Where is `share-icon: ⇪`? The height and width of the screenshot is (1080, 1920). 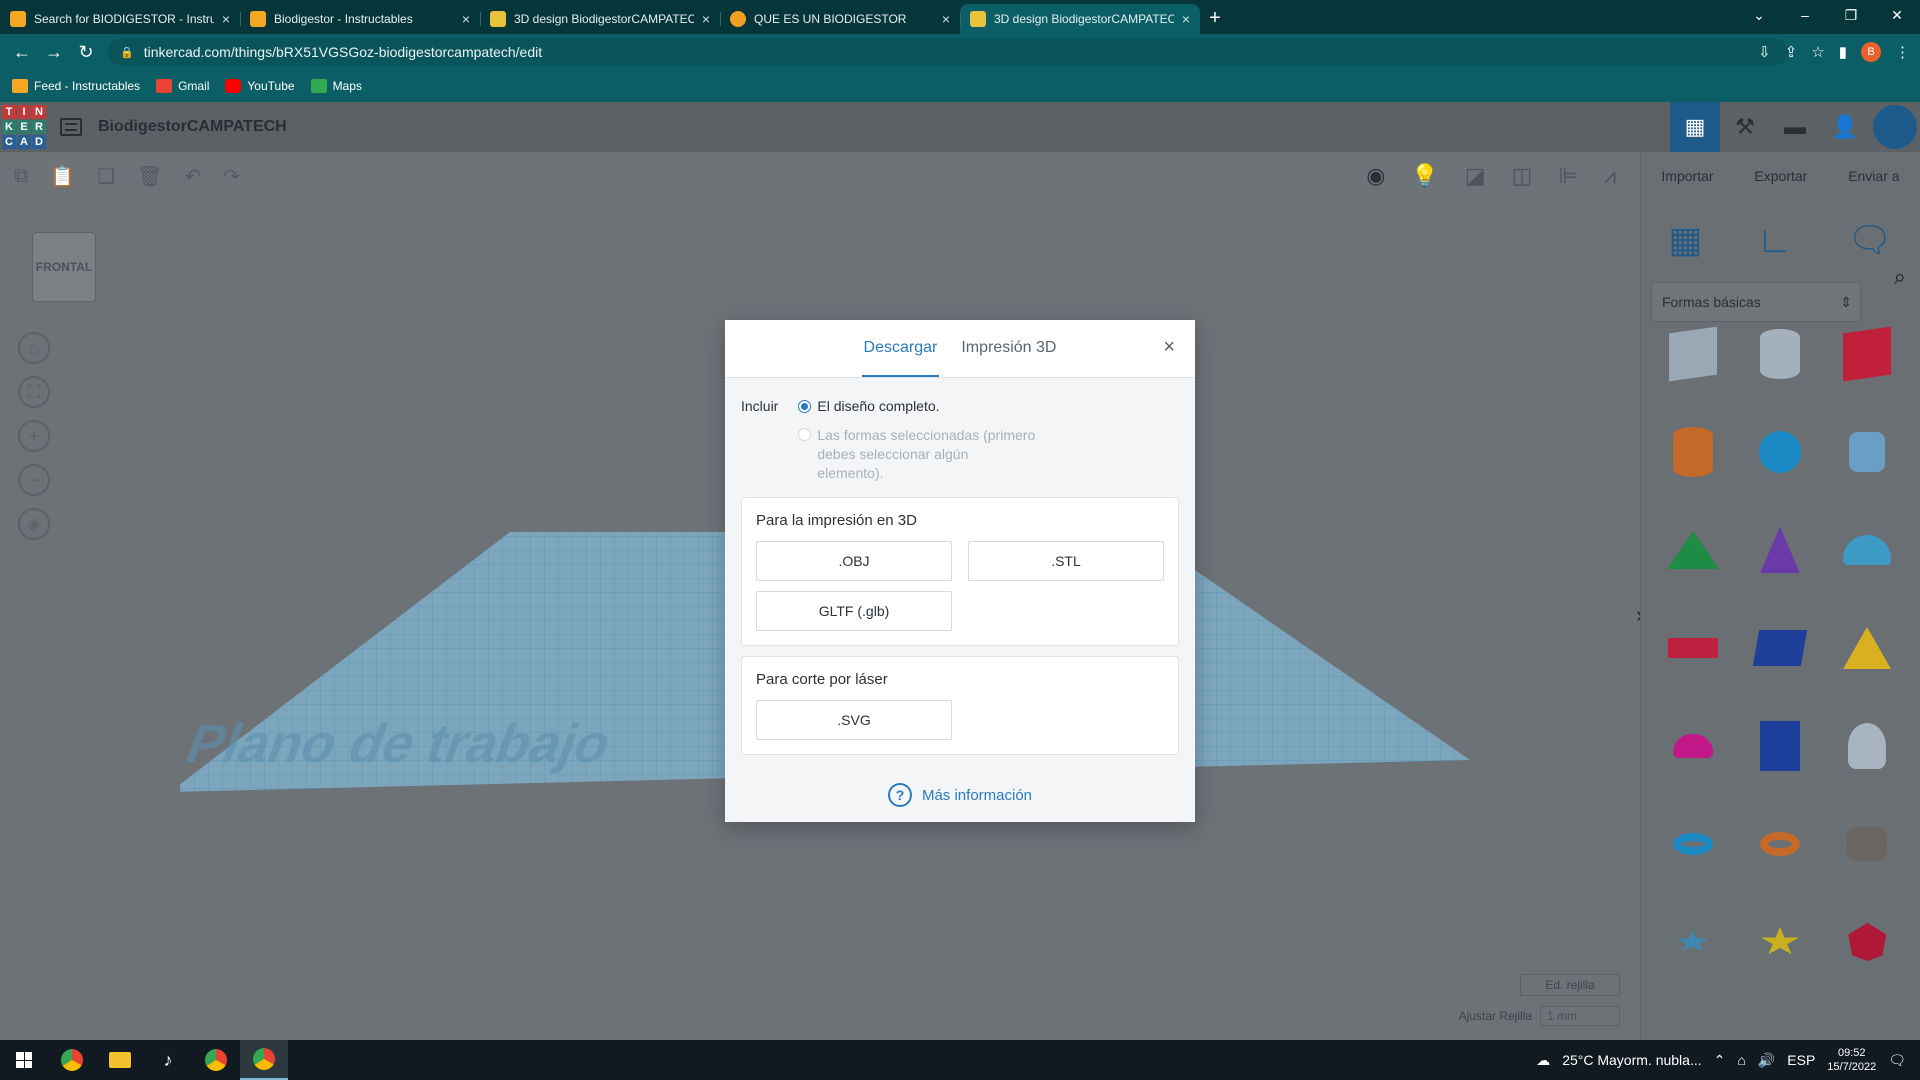 share-icon: ⇪ is located at coordinates (1791, 52).